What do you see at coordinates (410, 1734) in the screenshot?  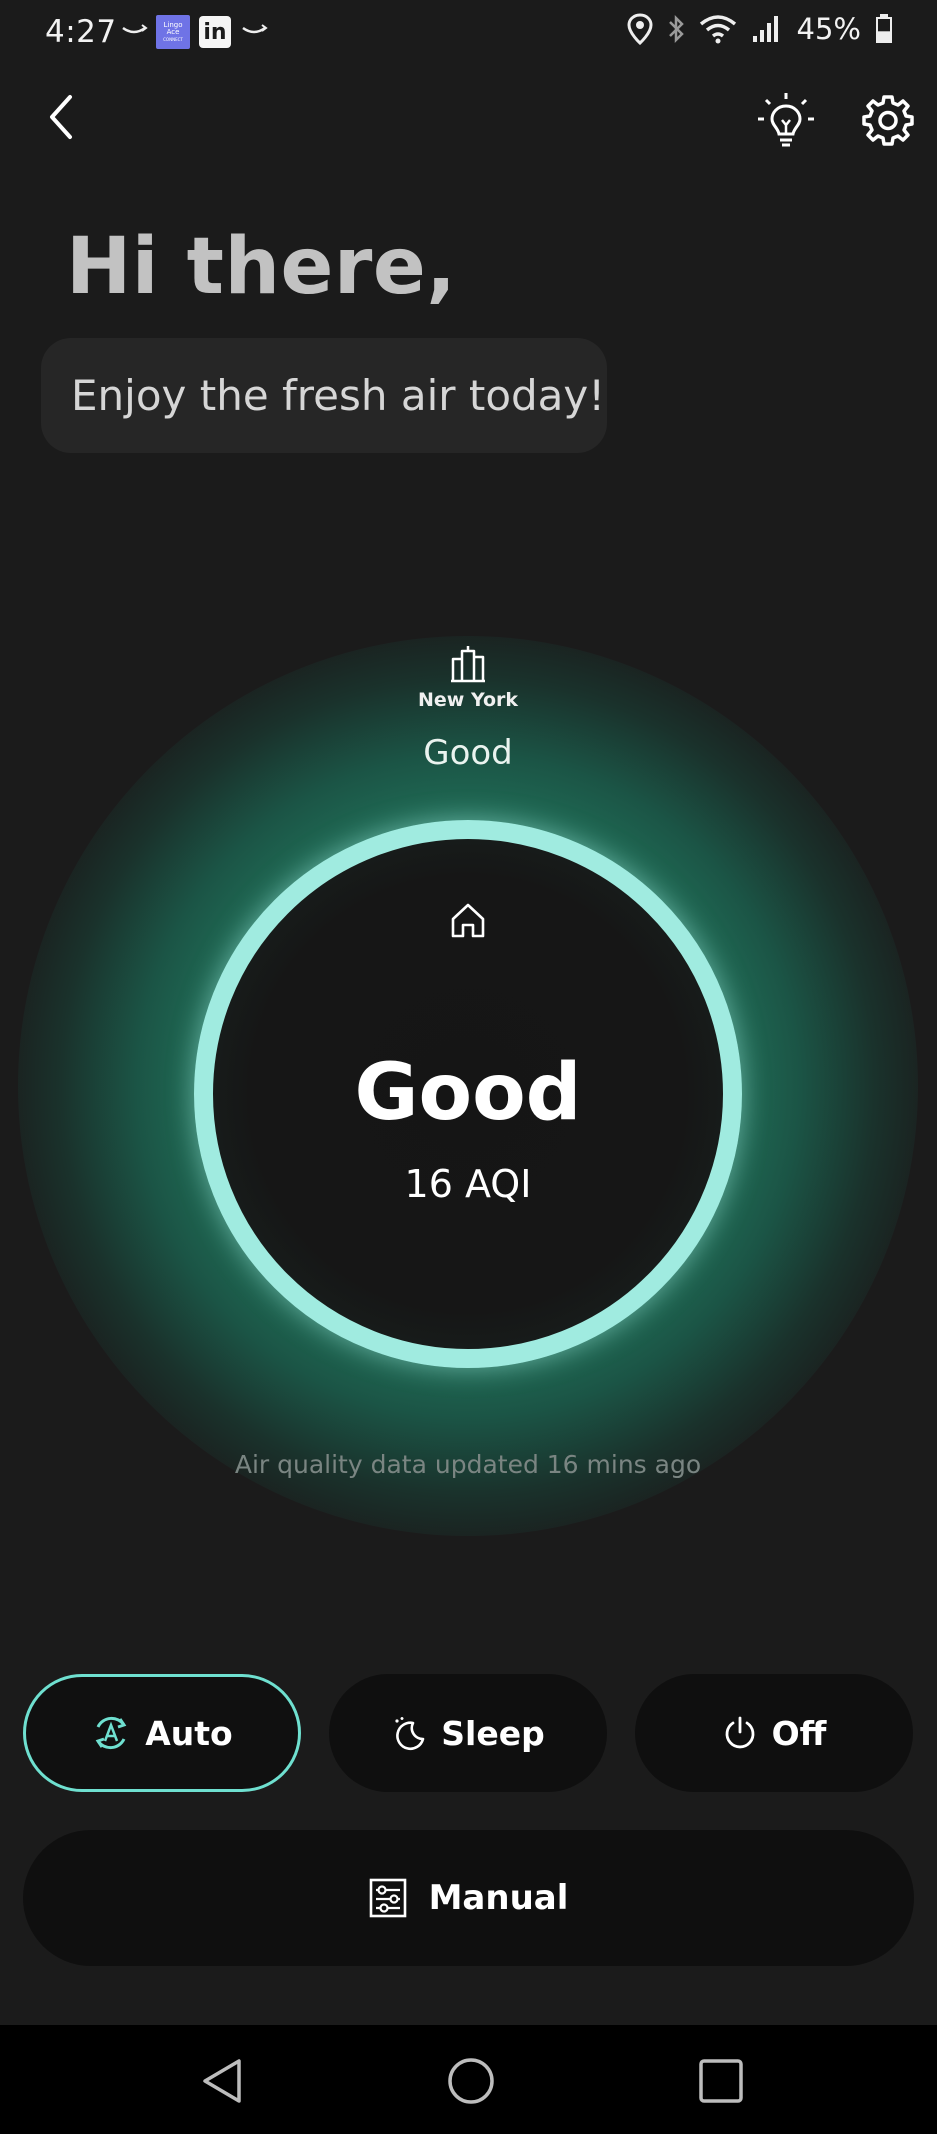 I see `moon-icon` at bounding box center [410, 1734].